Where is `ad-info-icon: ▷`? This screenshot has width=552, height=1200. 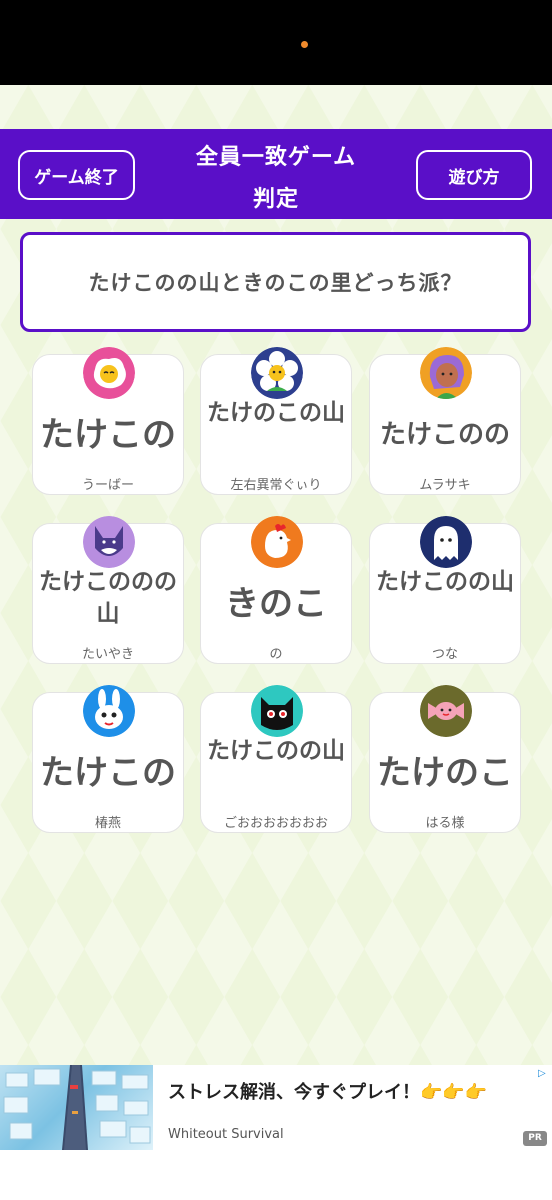
ad-info-icon: ▷ is located at coordinates (542, 1073).